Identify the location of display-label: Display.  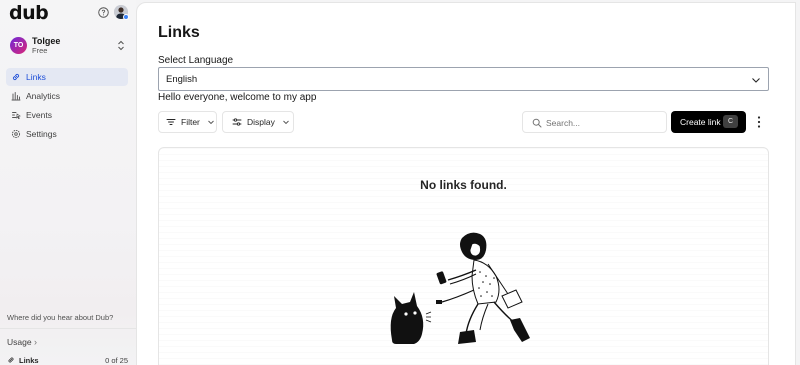
(261, 122).